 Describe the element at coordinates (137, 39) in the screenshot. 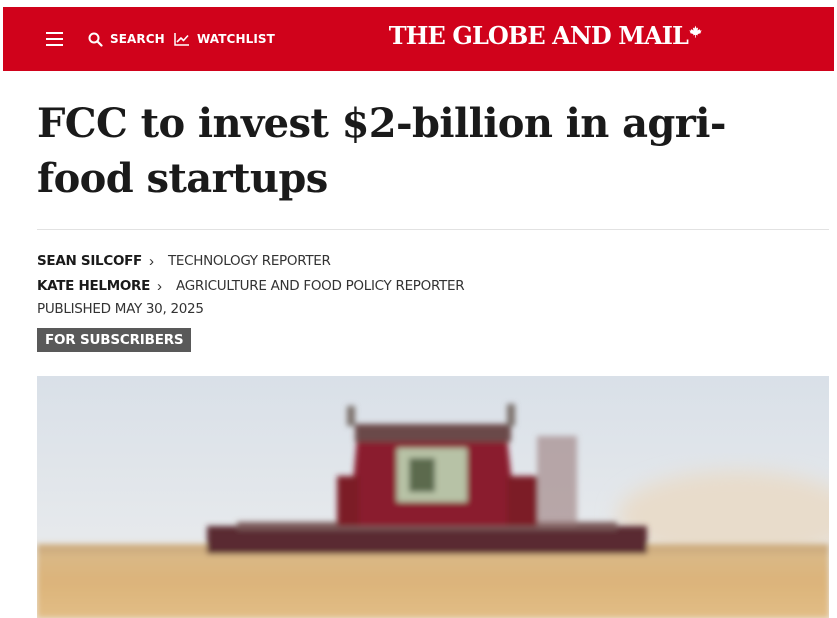

I see `search-label: SEARCH` at that location.